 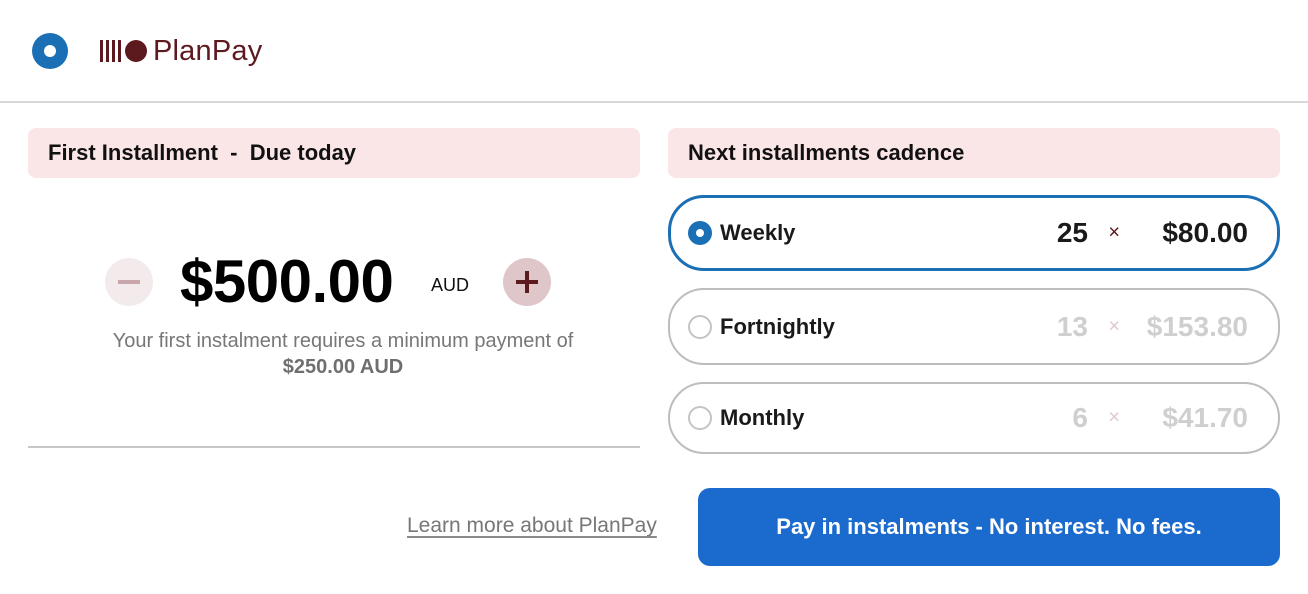 I want to click on minimum-payment-amount: $250.00 AUD, so click(x=343, y=367).